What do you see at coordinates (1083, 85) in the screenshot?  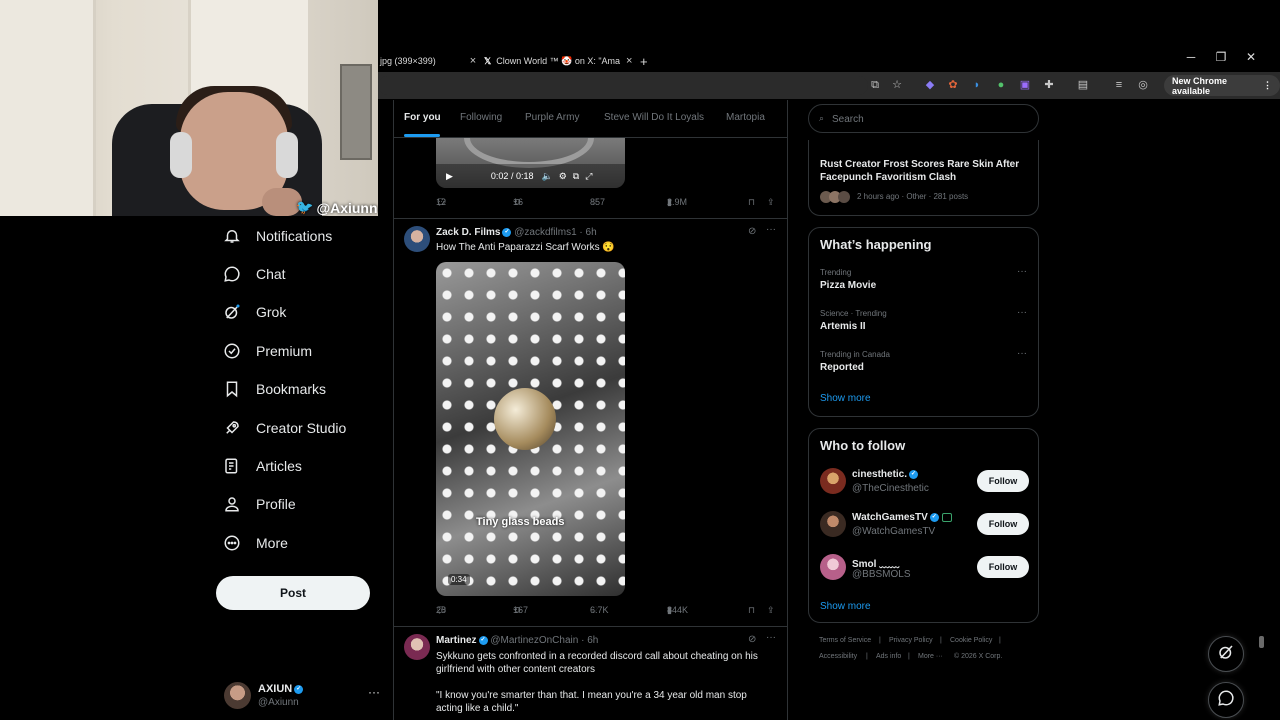 I see `side-panel-icon: ▤` at bounding box center [1083, 85].